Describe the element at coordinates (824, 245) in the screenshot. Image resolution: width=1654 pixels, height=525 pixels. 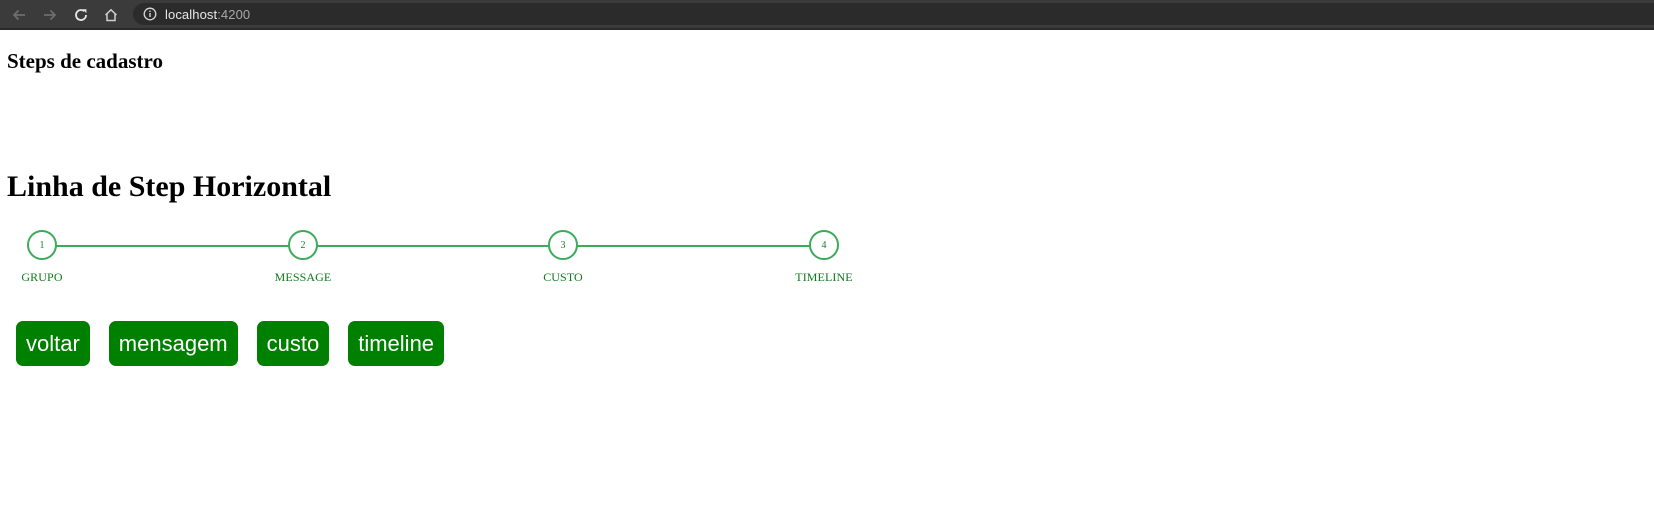
I see `step-circle: 4` at that location.